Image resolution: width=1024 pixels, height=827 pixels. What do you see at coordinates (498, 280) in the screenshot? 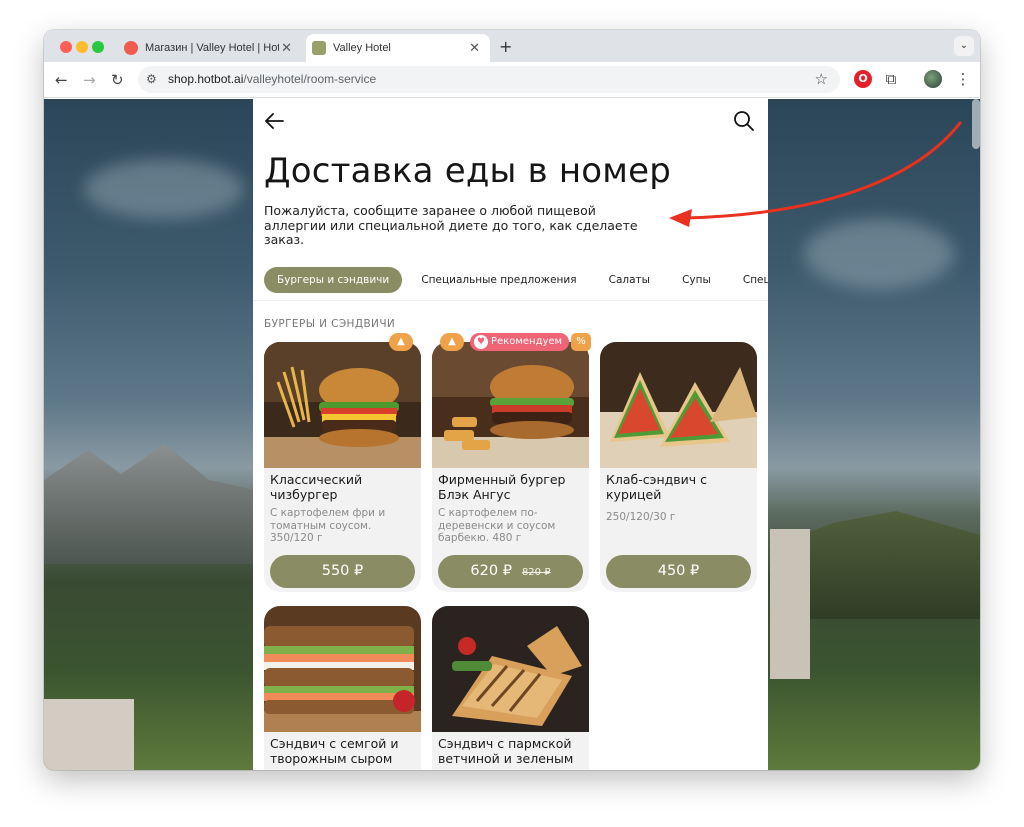
I see `tab-special-offers: Специальные предложения` at bounding box center [498, 280].